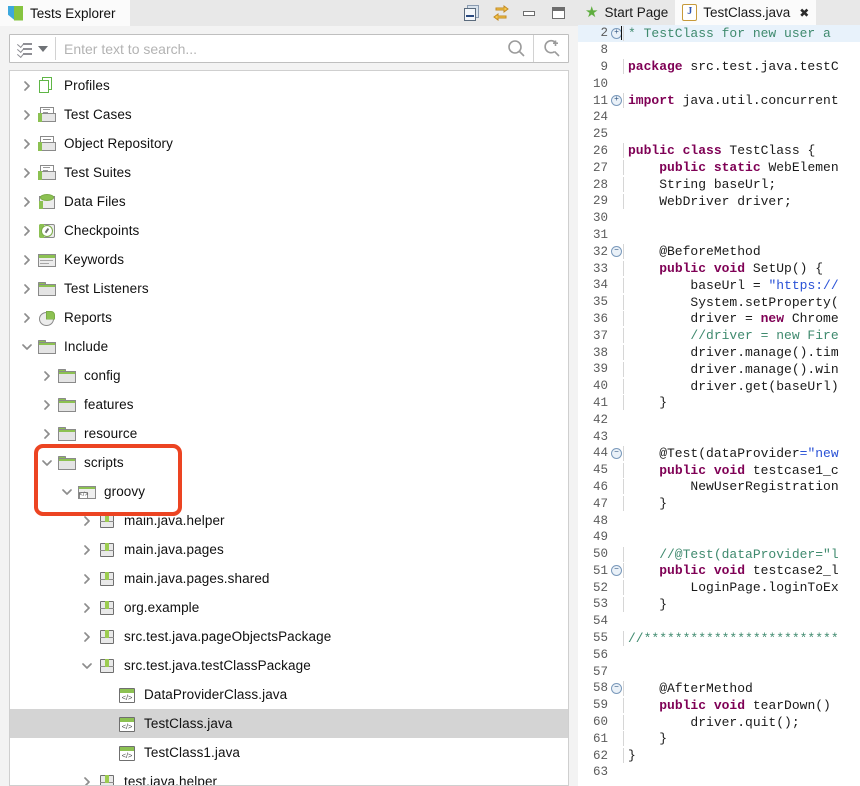  Describe the element at coordinates (600, 587) in the screenshot. I see `line-number: 52` at that location.